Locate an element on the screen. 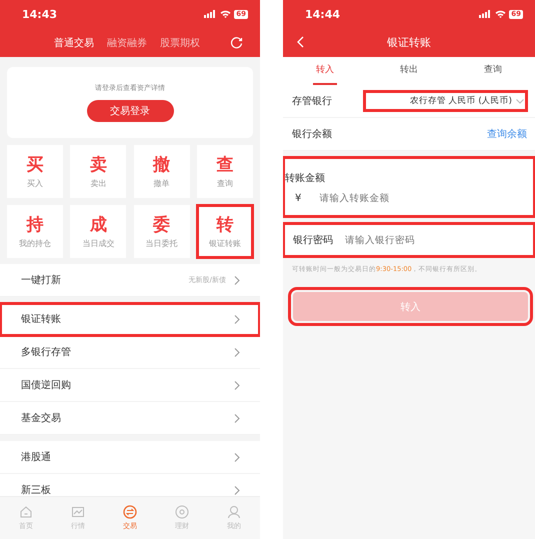 Image resolution: width=535 pixels, height=539 pixels. page-title: 银证转账 is located at coordinates (409, 42).